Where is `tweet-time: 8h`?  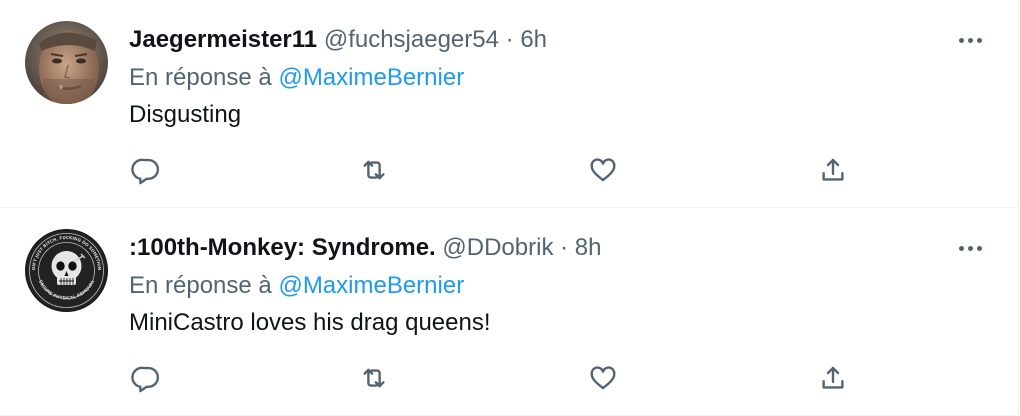
tweet-time: 8h is located at coordinates (588, 247).